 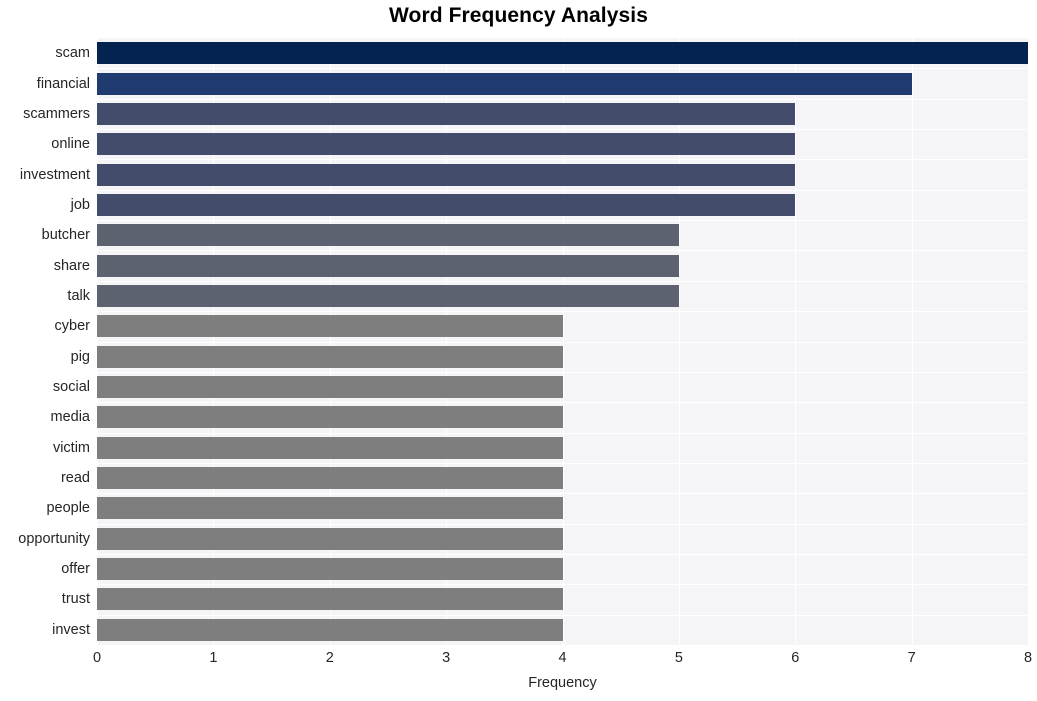 I want to click on y-axis-tick-label: opportunity, so click(x=54, y=538).